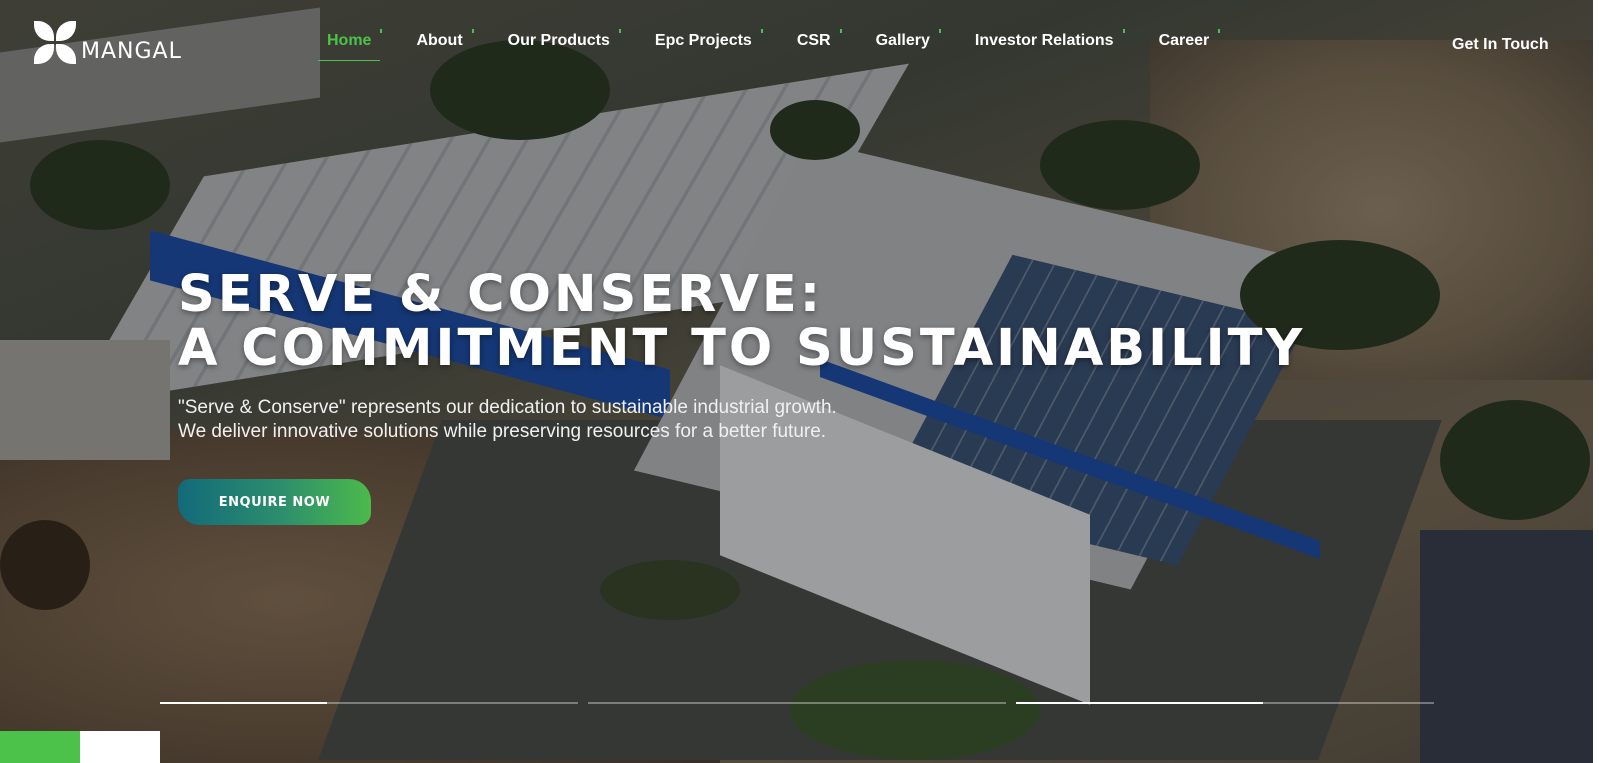 The image size is (1599, 763). What do you see at coordinates (440, 45) in the screenshot?
I see `nav-about: About` at bounding box center [440, 45].